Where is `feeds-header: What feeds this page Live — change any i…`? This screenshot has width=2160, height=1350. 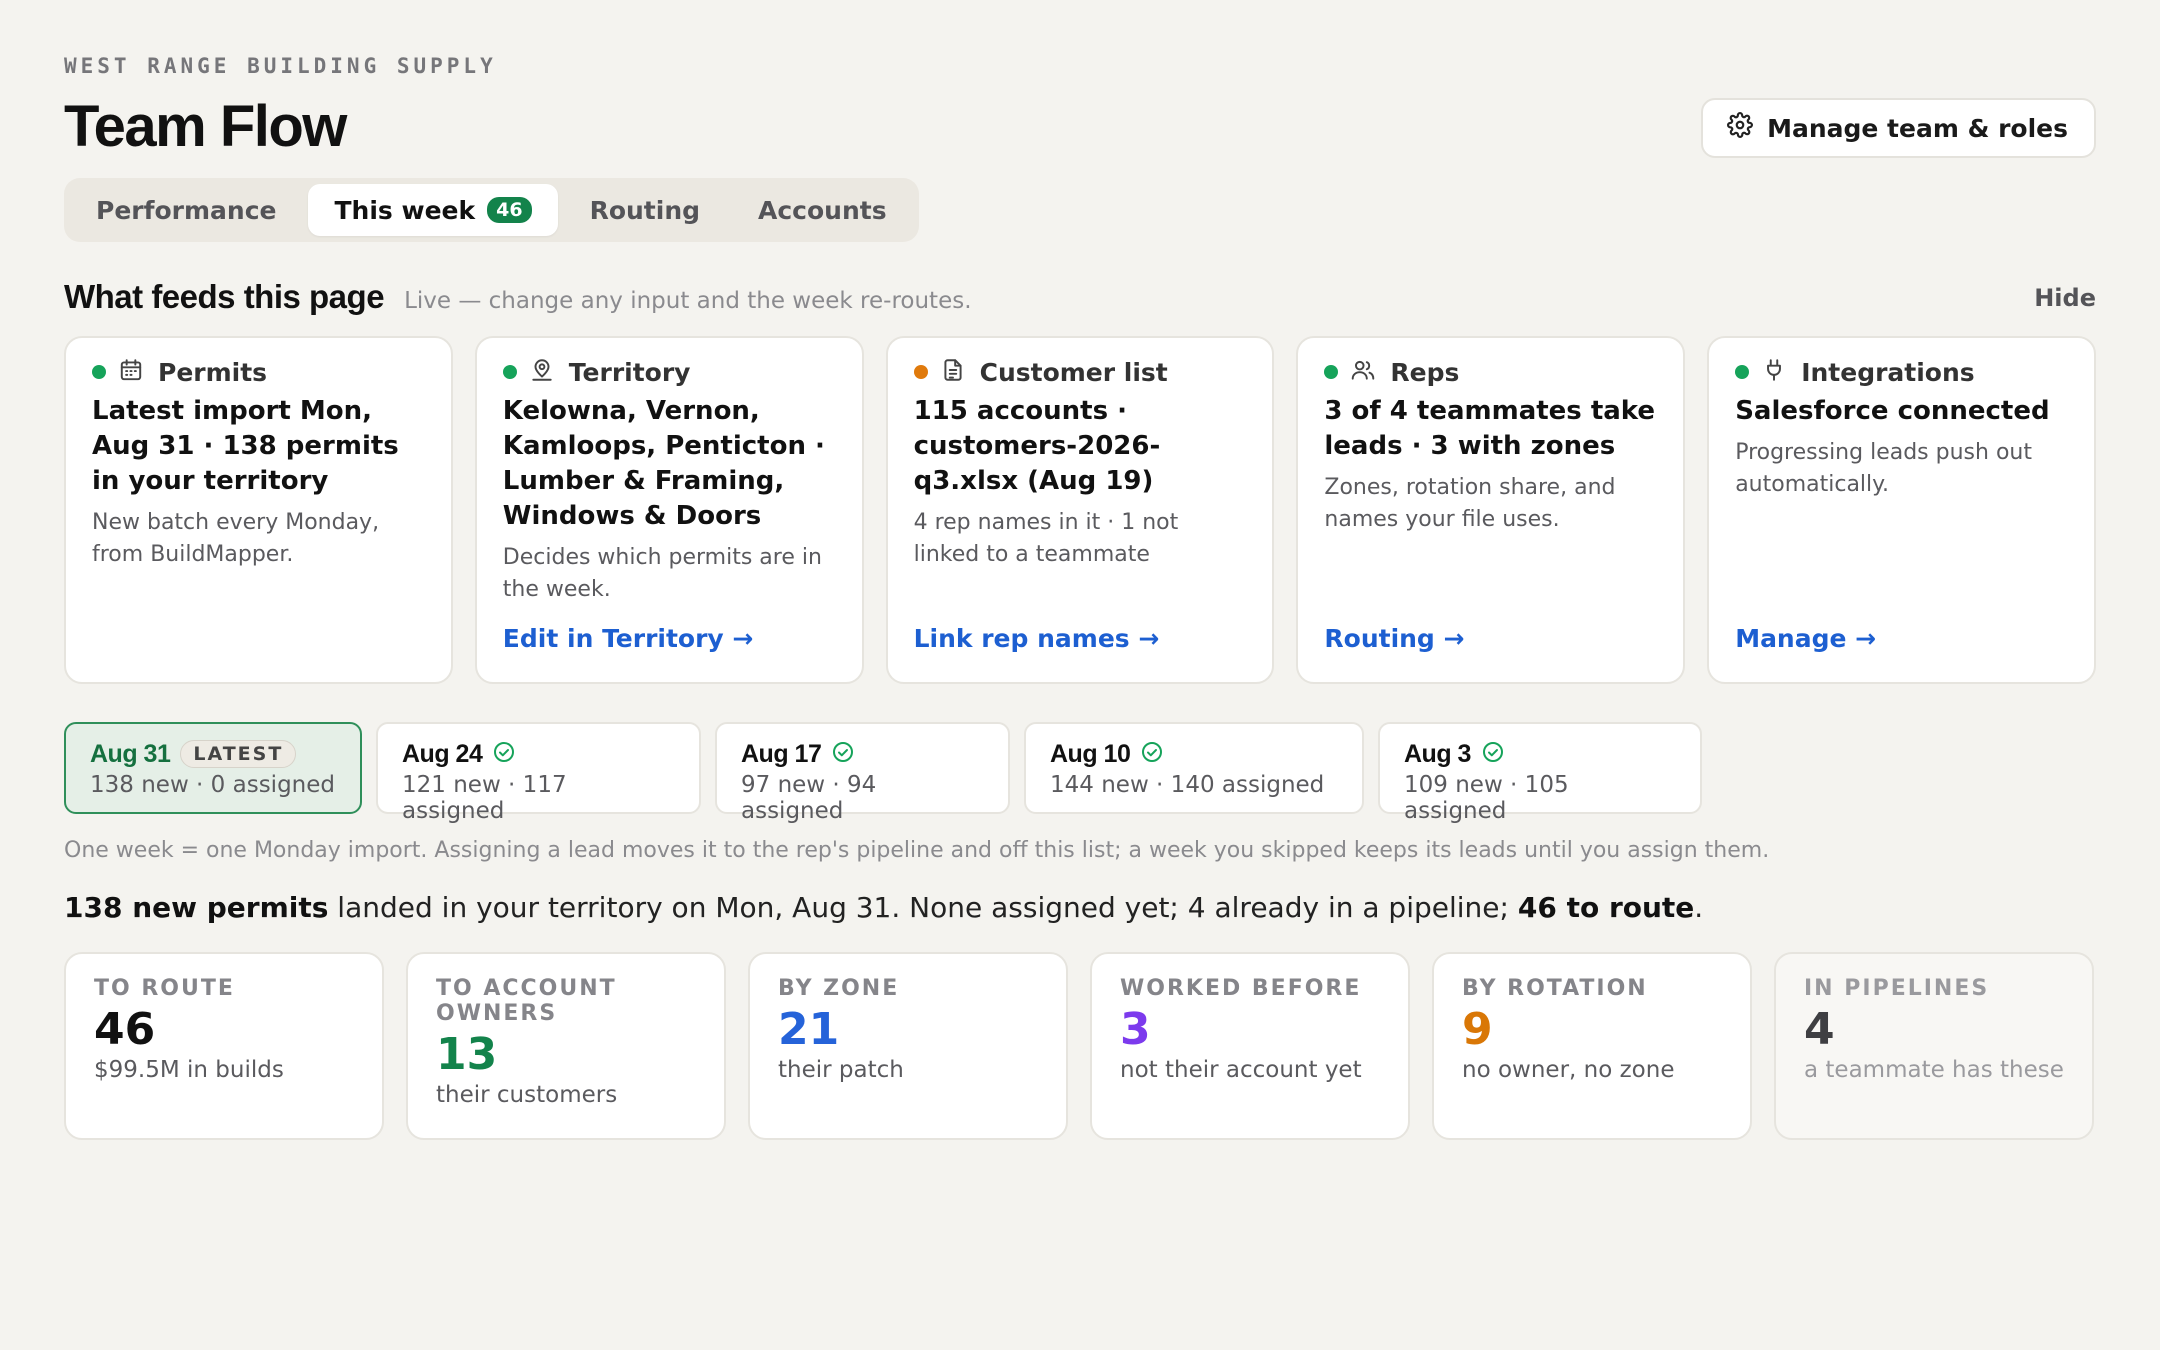 feeds-header: What feeds this page Live — change any i… is located at coordinates (1080, 297).